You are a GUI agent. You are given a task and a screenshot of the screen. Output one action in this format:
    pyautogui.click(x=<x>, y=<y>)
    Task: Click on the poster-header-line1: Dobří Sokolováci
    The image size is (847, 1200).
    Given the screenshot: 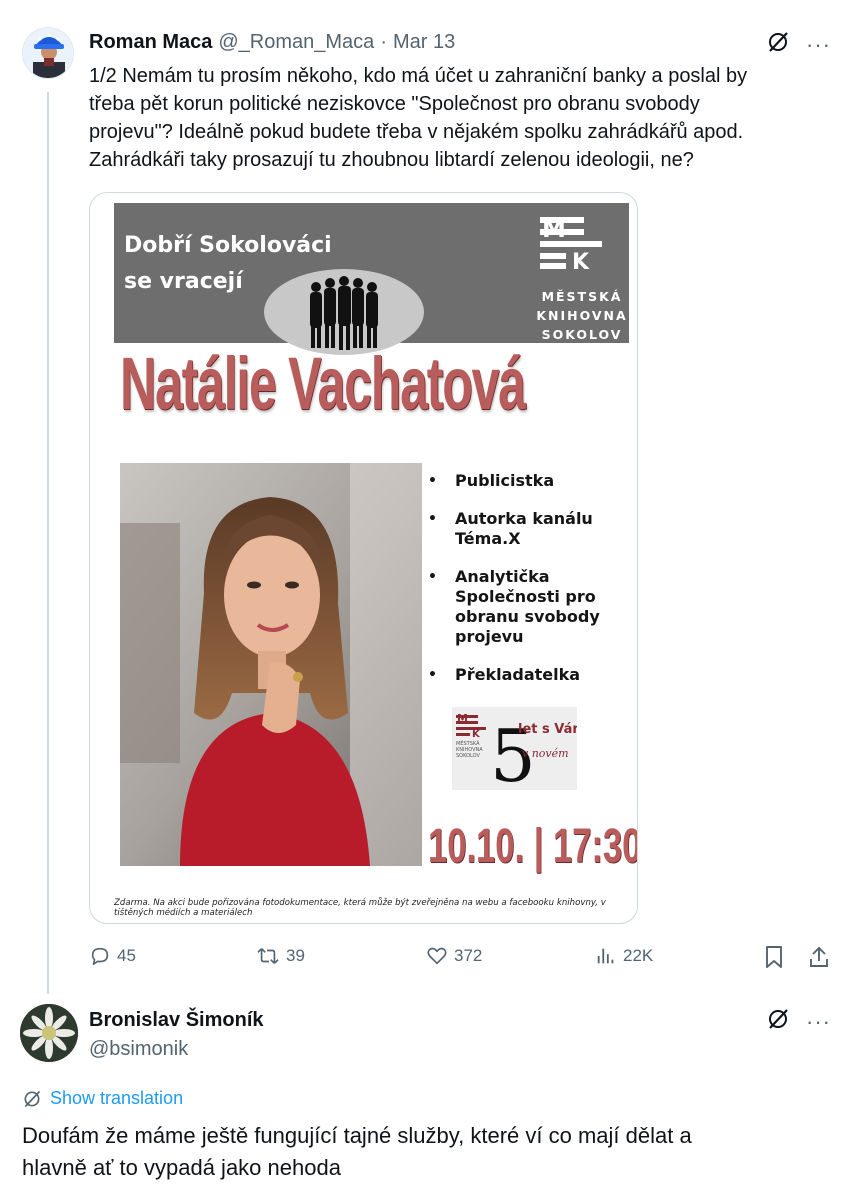 What is the action you would take?
    pyautogui.click(x=228, y=245)
    